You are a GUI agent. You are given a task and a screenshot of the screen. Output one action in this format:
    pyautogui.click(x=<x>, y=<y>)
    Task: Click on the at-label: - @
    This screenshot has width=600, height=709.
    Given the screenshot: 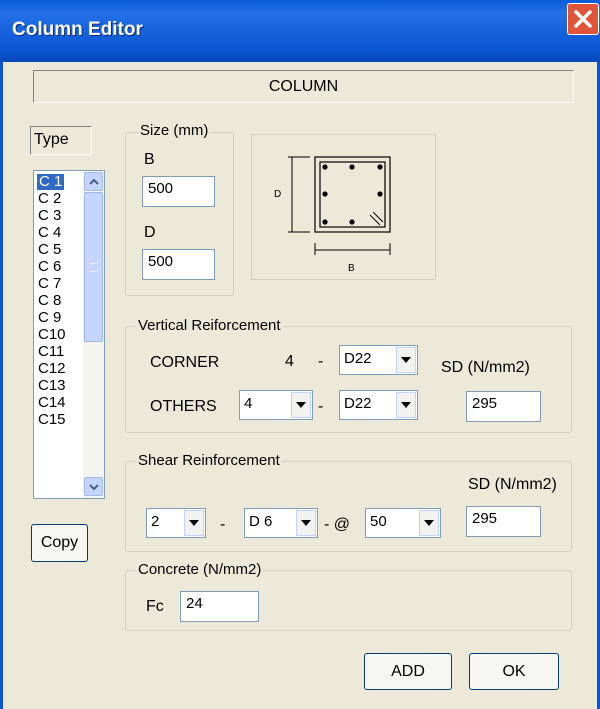 What is the action you would take?
    pyautogui.click(x=337, y=524)
    